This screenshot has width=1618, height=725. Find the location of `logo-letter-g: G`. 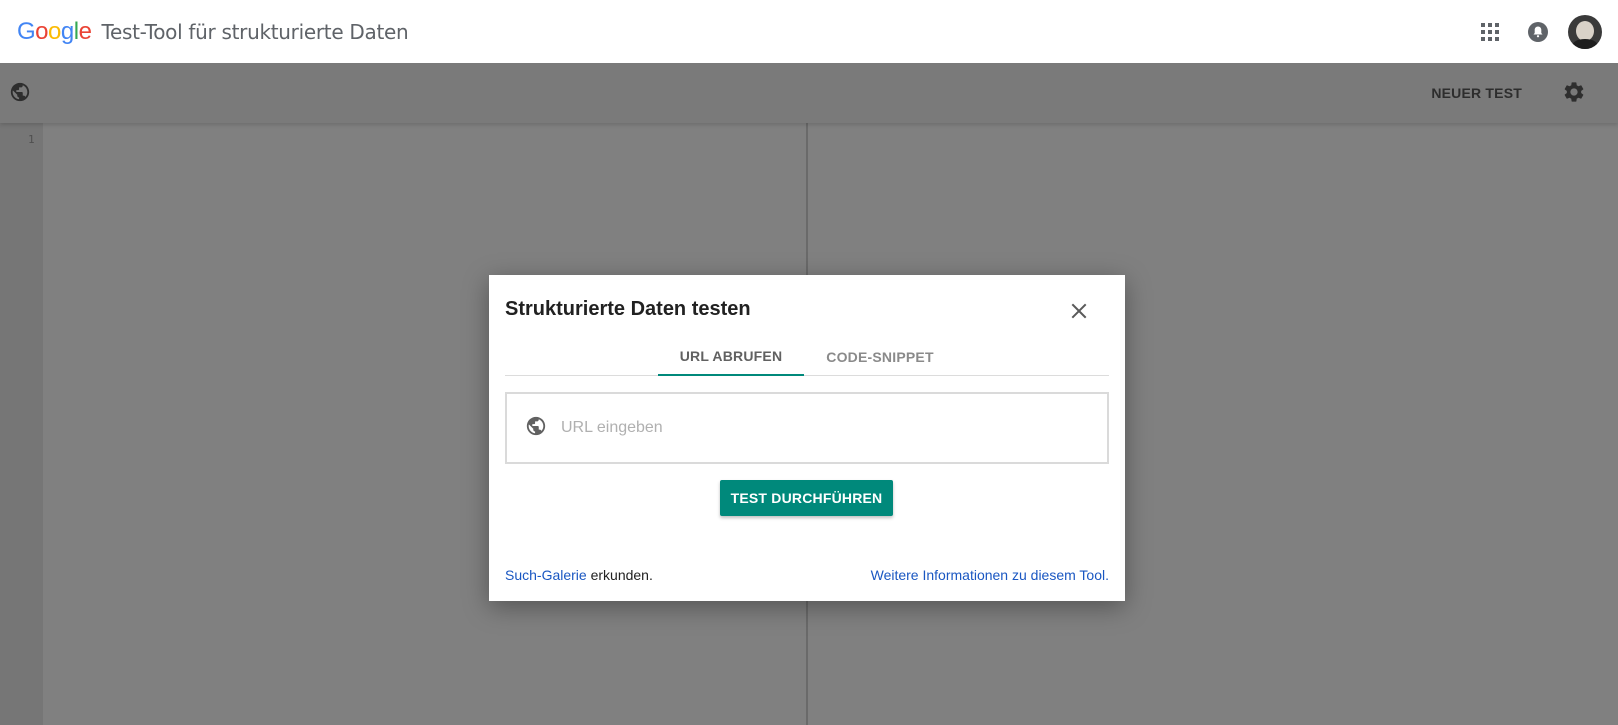

logo-letter-g: G is located at coordinates (26, 31).